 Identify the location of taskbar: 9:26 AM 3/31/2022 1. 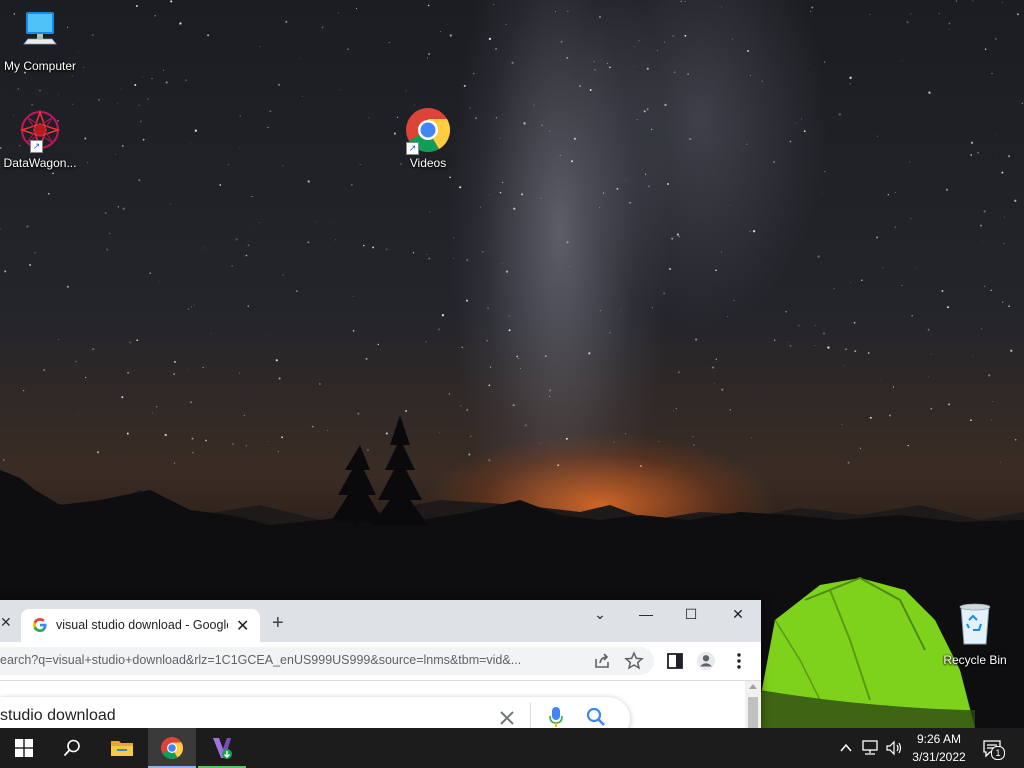
(512, 748).